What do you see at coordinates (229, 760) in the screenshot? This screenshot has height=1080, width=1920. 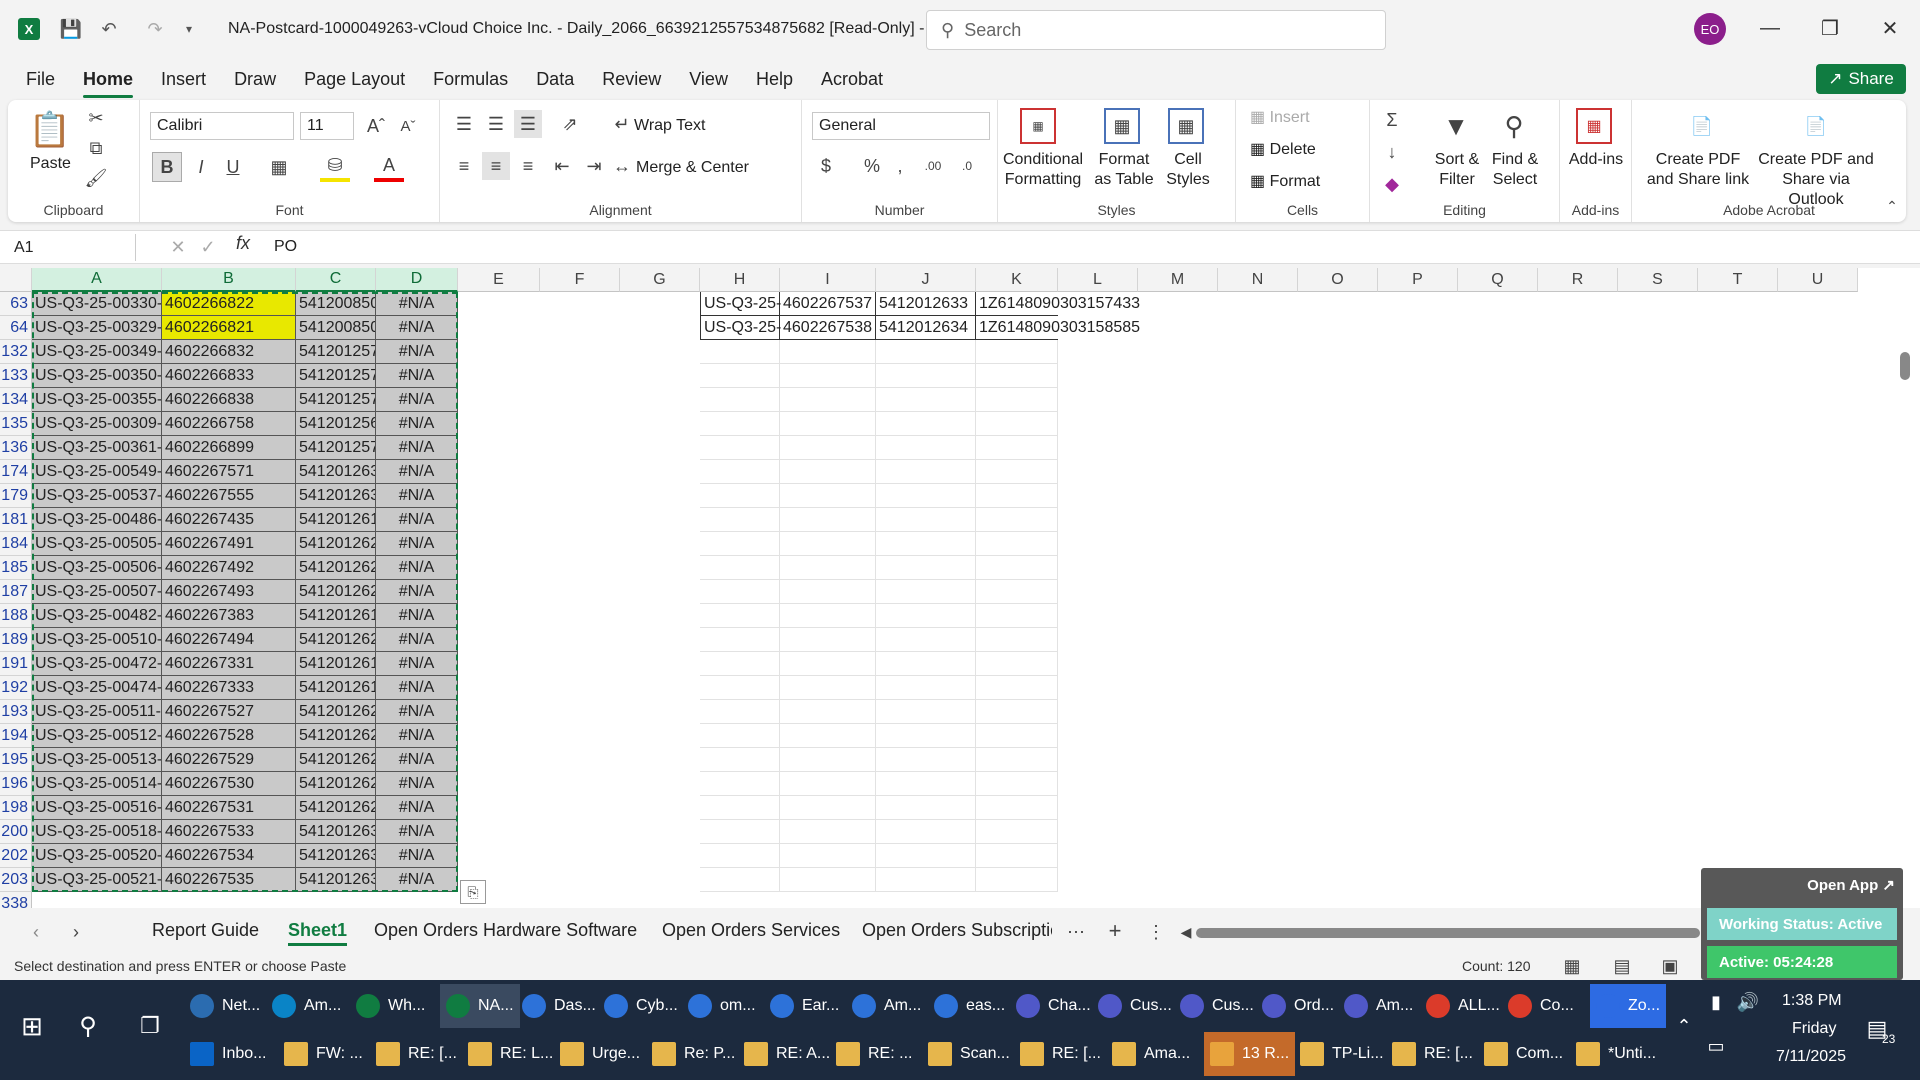 I see `cell-b-195: 4602267529` at bounding box center [229, 760].